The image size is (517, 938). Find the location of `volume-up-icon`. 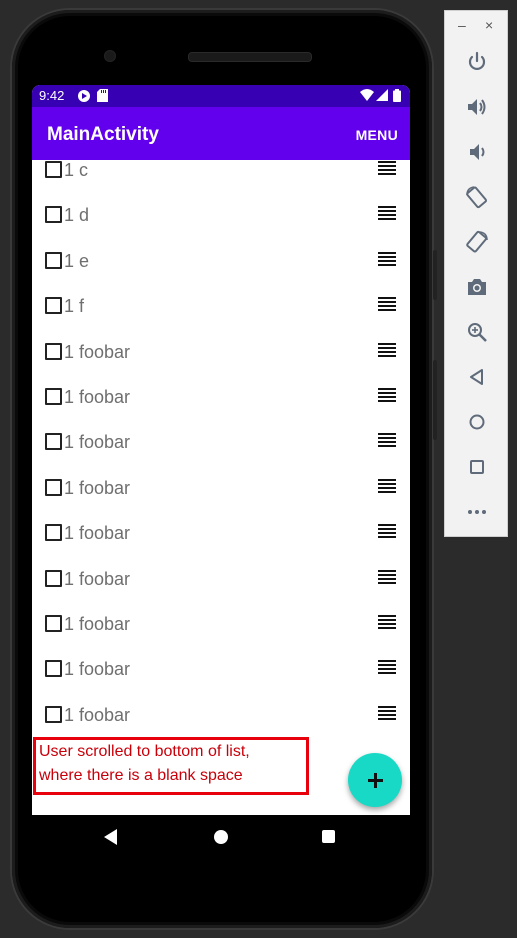

volume-up-icon is located at coordinates (477, 107).